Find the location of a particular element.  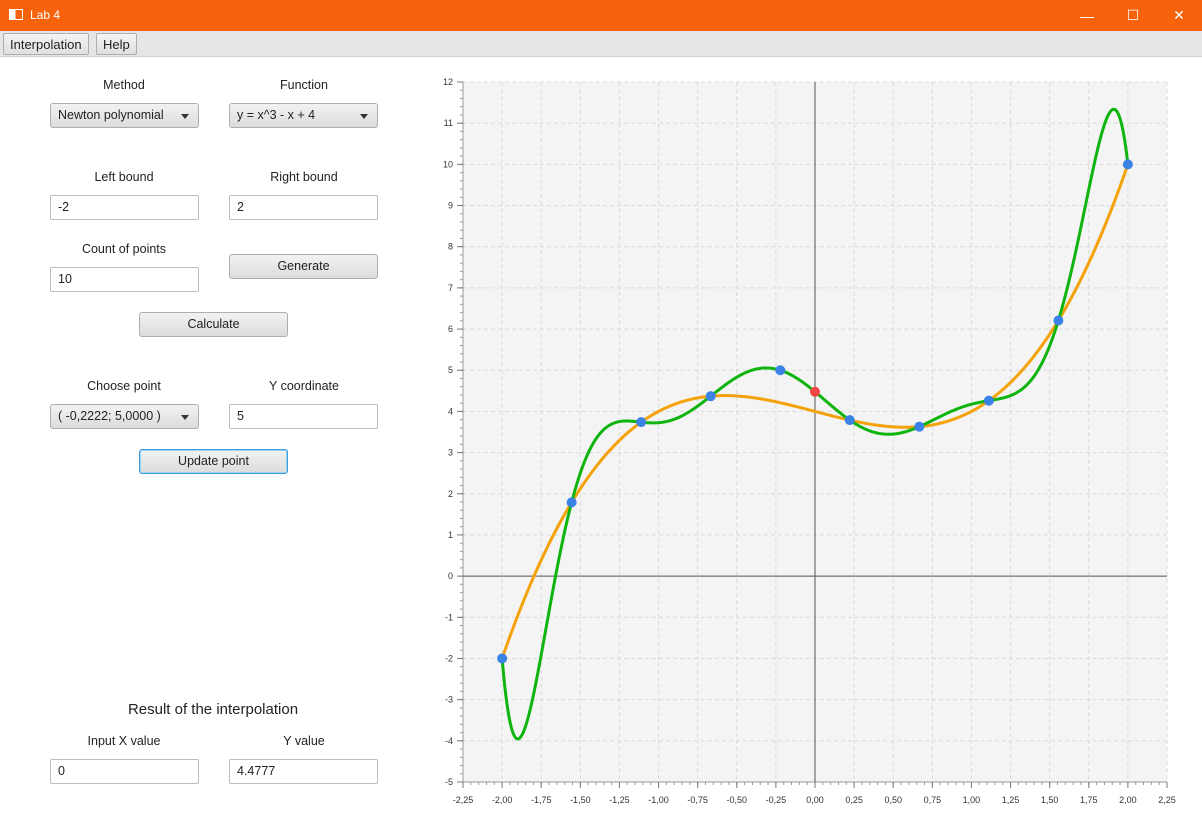

y-tick-label: 10 is located at coordinates (448, 164).